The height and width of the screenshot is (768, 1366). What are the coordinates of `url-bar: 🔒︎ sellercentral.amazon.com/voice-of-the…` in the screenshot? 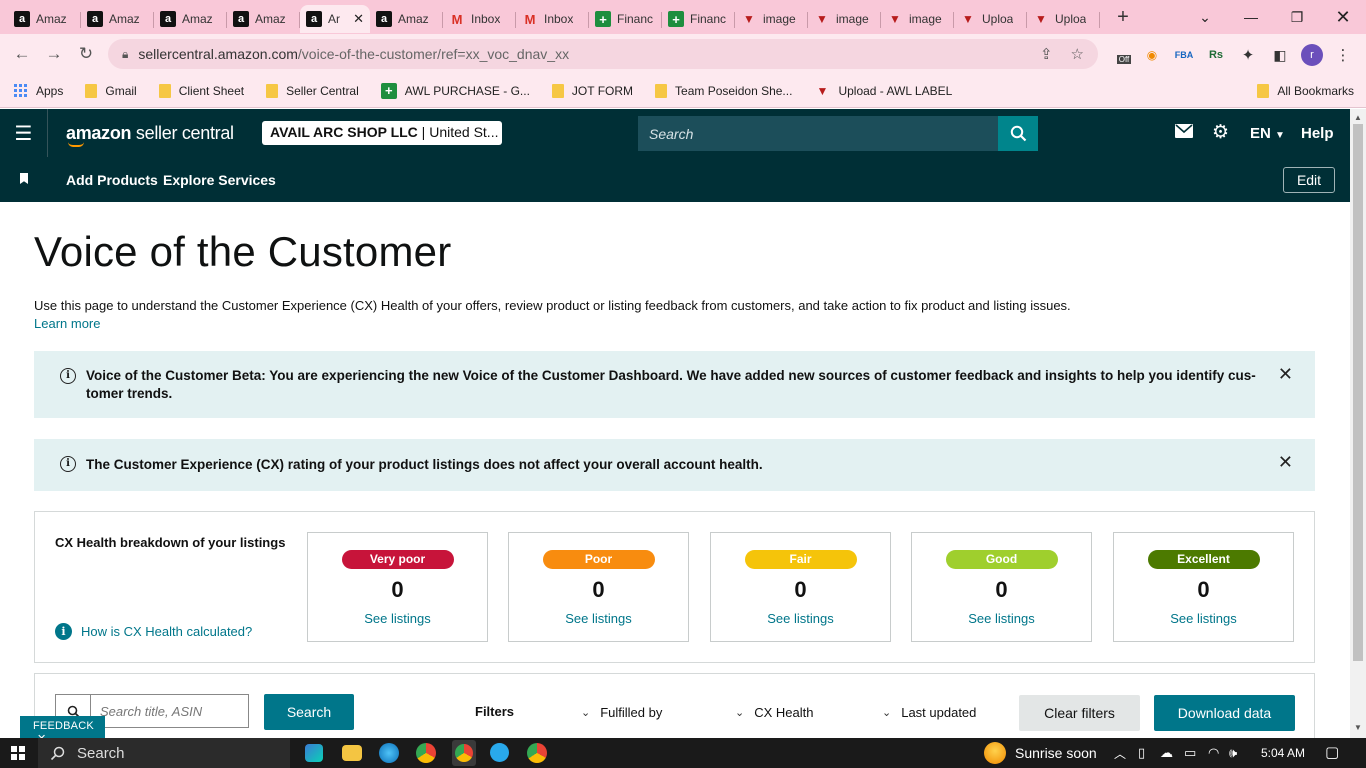 It's located at (603, 54).